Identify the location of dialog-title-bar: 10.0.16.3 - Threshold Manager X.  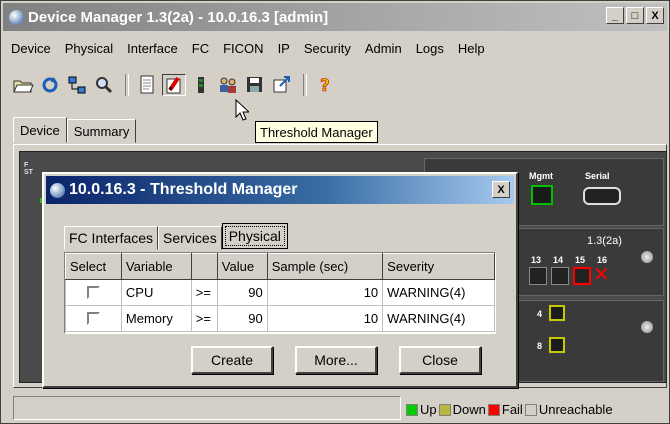
(280, 190).